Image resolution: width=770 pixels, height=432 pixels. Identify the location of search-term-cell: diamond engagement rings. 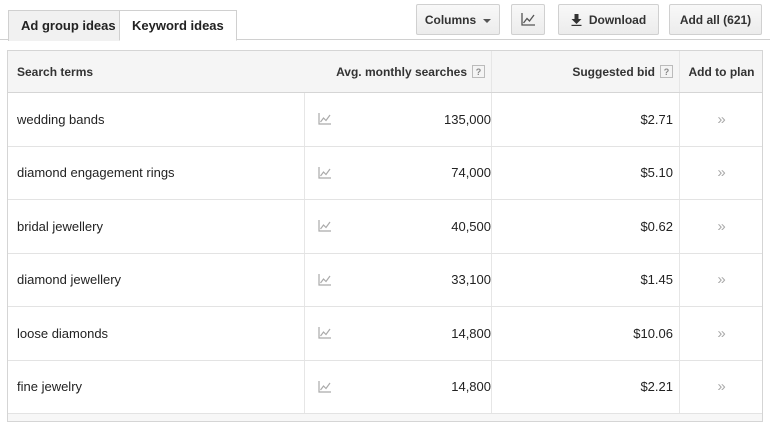
(157, 173).